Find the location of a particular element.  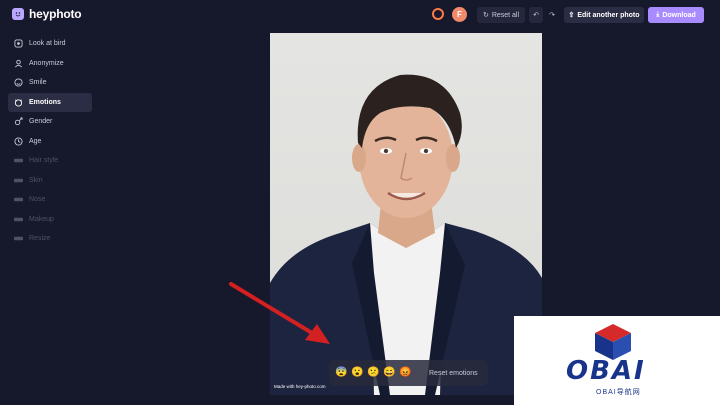

annotation-arrow-icon is located at coordinates (279, 313).